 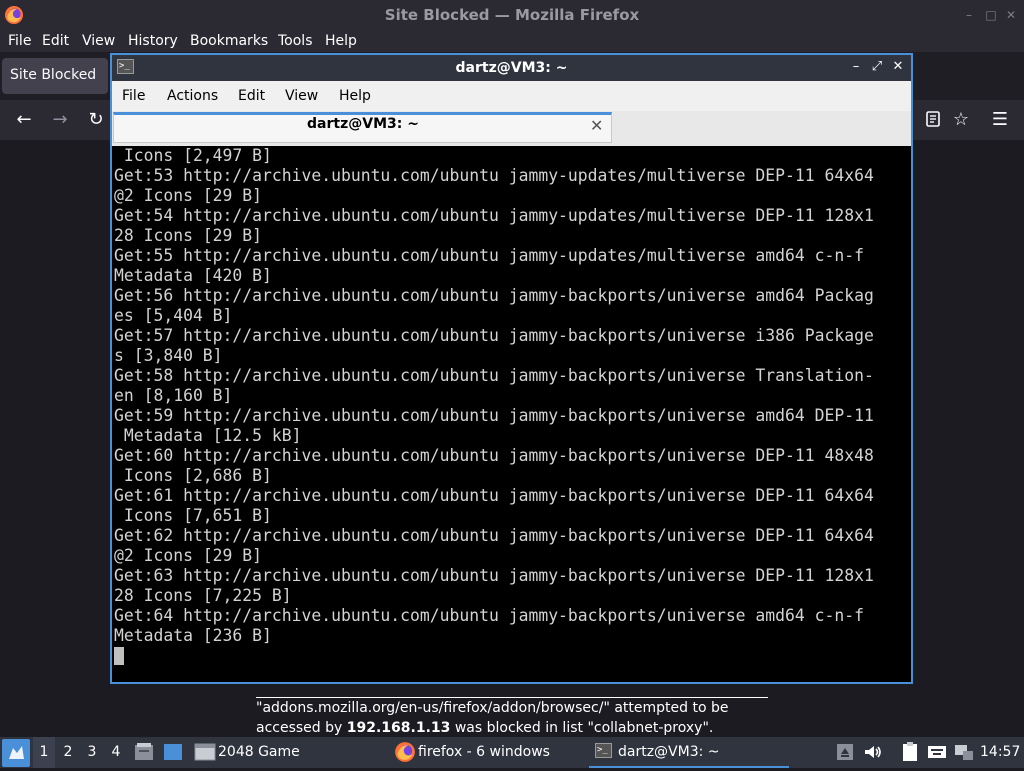 What do you see at coordinates (53, 75) in the screenshot?
I see `tab-label: Site Blocked` at bounding box center [53, 75].